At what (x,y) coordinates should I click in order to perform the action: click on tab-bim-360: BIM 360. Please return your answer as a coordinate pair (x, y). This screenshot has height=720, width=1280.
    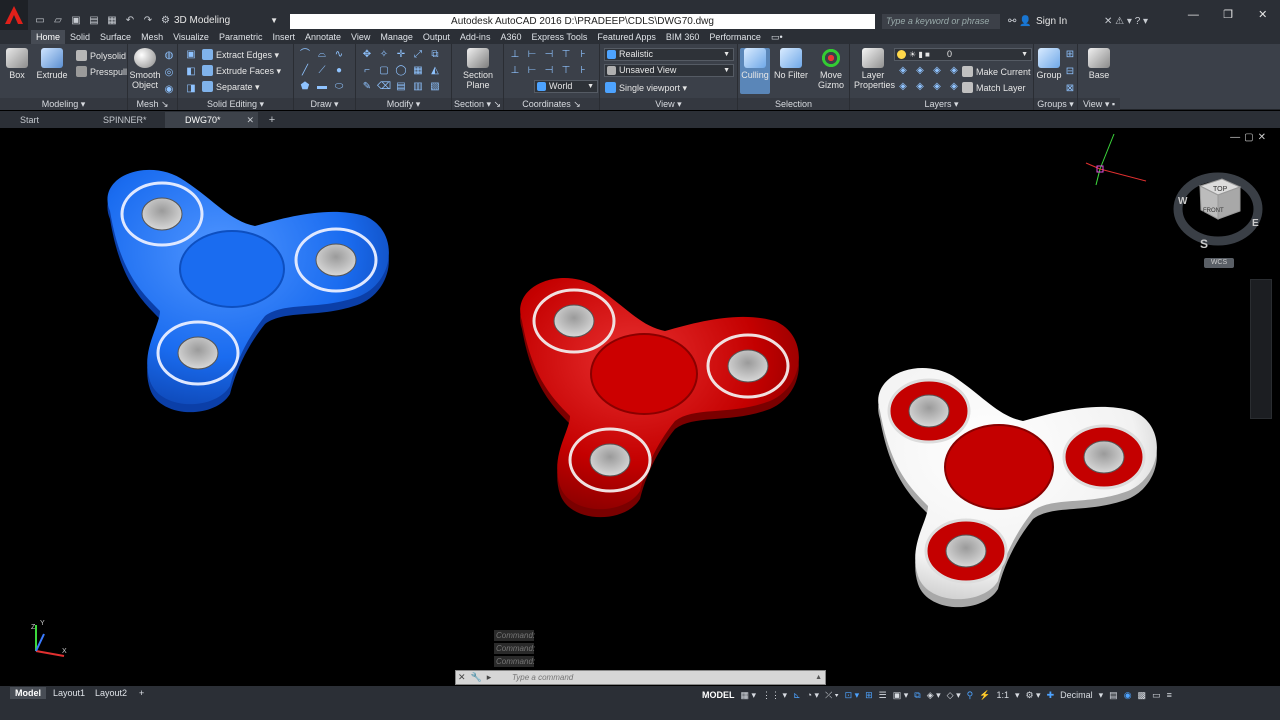
    Looking at the image, I should click on (683, 37).